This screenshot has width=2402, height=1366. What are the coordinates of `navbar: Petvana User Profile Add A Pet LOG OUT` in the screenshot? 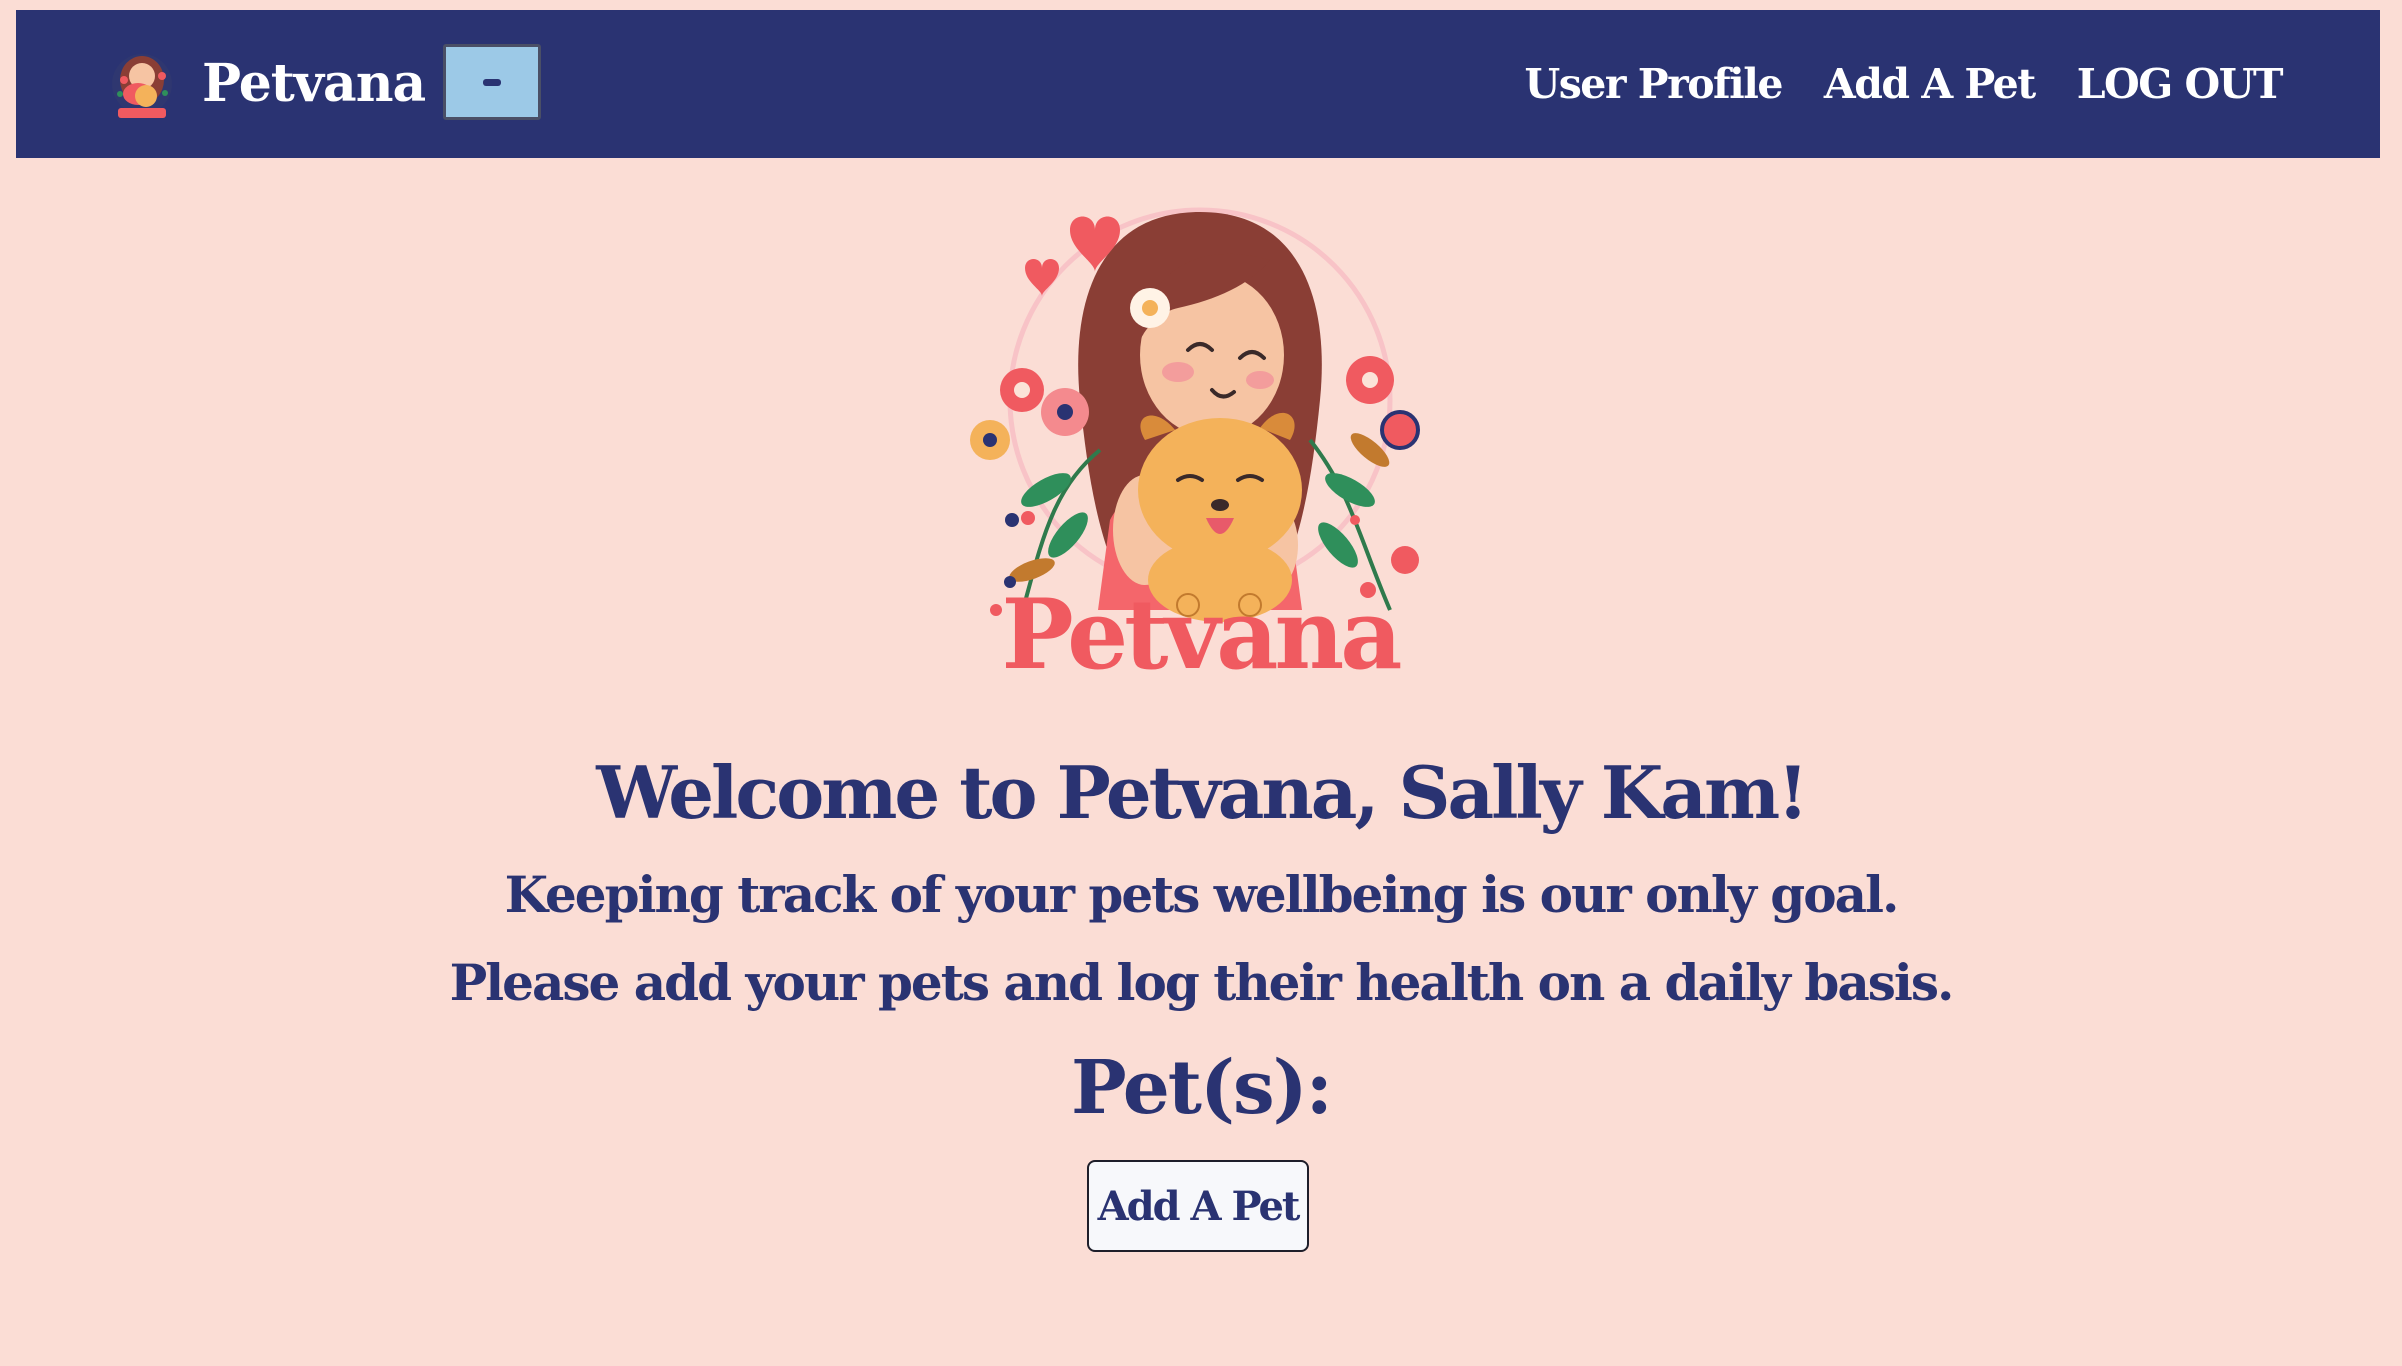 It's located at (1198, 84).